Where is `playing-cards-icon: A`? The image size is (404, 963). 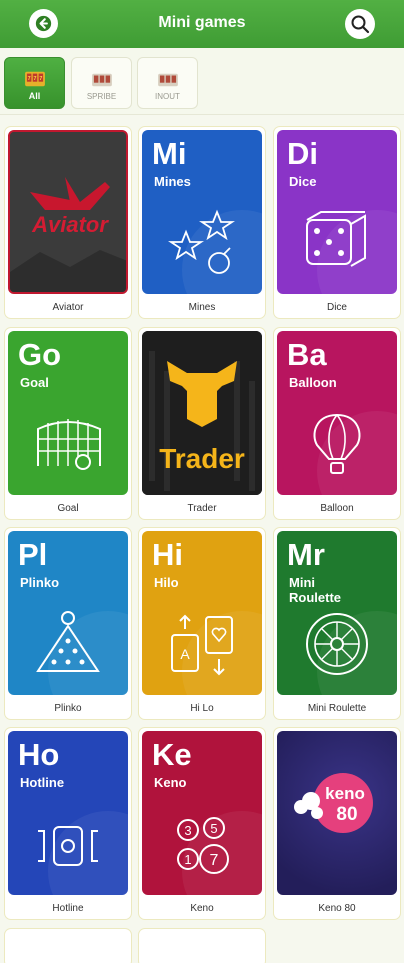 playing-cards-icon: A is located at coordinates (216, 653).